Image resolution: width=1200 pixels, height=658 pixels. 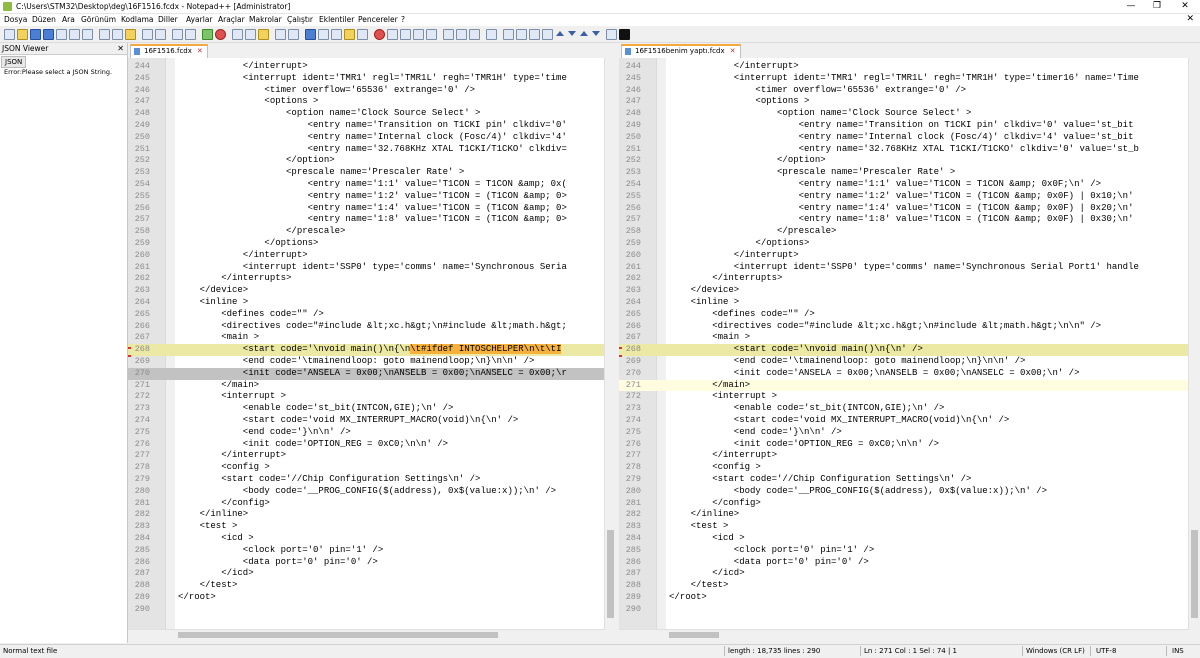 What do you see at coordinates (610, 349) in the screenshot?
I see `left-vertical-scrollbar` at bounding box center [610, 349].